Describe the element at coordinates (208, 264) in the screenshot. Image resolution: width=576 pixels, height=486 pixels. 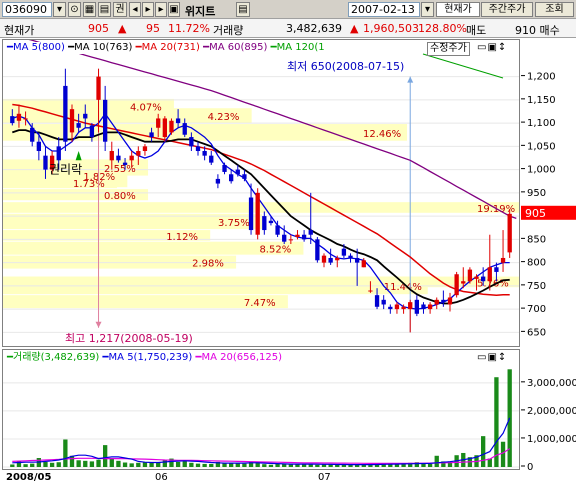
I see `band-label: 2.98%` at that location.